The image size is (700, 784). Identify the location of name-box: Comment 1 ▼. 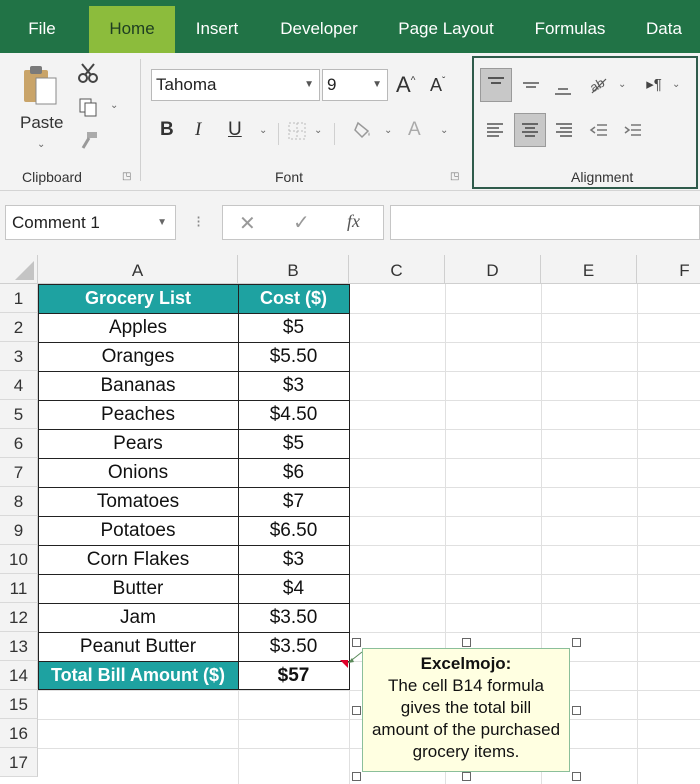
(90, 222).